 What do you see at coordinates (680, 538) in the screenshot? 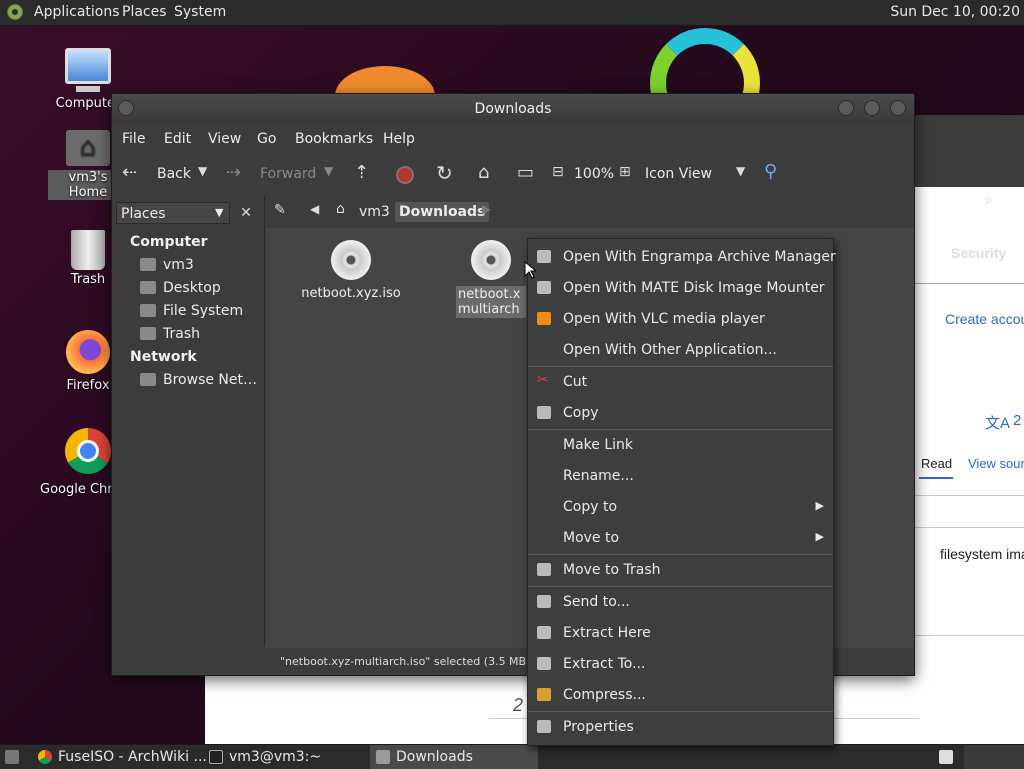
I see `menu-item-move-to: Move to ▶` at bounding box center [680, 538].